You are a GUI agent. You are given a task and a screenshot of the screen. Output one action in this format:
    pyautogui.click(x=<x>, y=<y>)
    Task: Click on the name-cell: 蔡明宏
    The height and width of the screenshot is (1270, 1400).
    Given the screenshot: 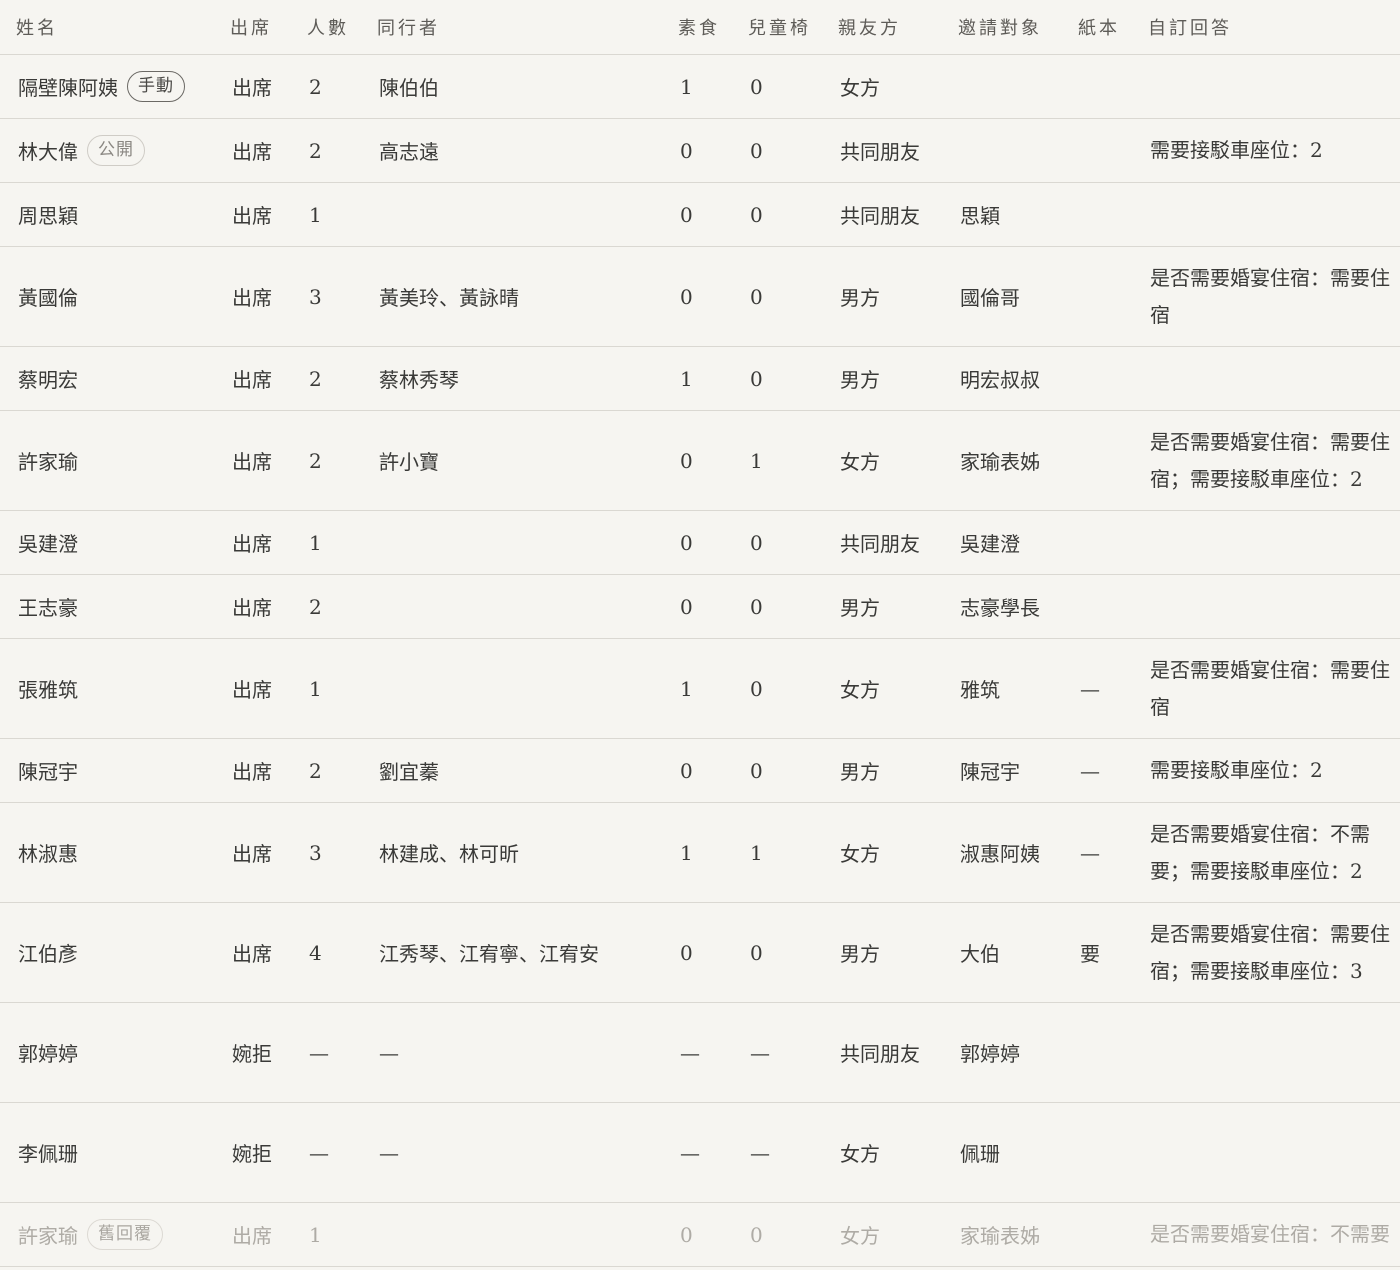 What is the action you would take?
    pyautogui.click(x=107, y=378)
    